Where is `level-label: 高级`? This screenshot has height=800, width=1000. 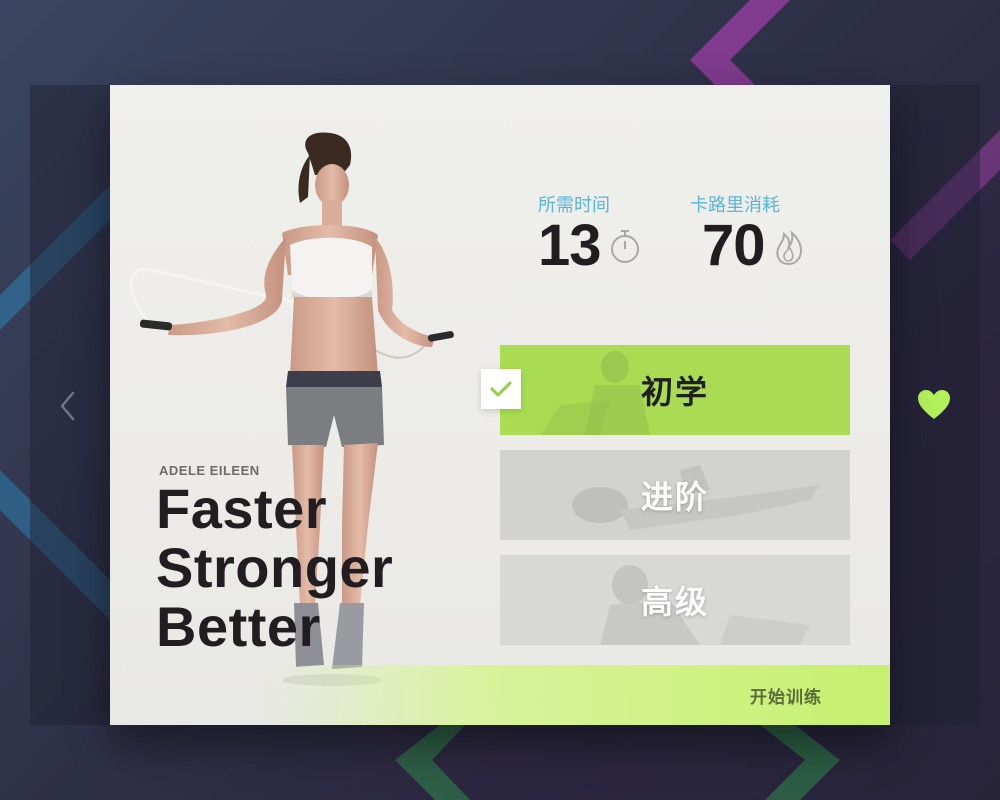 level-label: 高级 is located at coordinates (674, 602).